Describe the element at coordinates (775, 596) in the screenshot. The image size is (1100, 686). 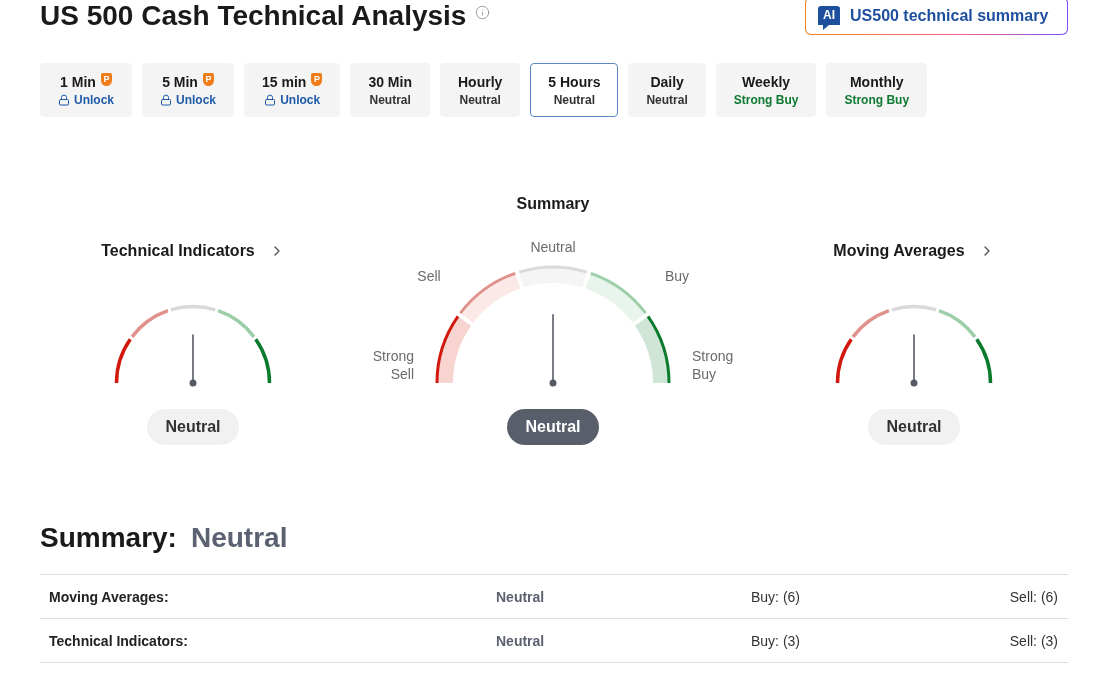
I see `buy-count: Buy: (6)` at that location.